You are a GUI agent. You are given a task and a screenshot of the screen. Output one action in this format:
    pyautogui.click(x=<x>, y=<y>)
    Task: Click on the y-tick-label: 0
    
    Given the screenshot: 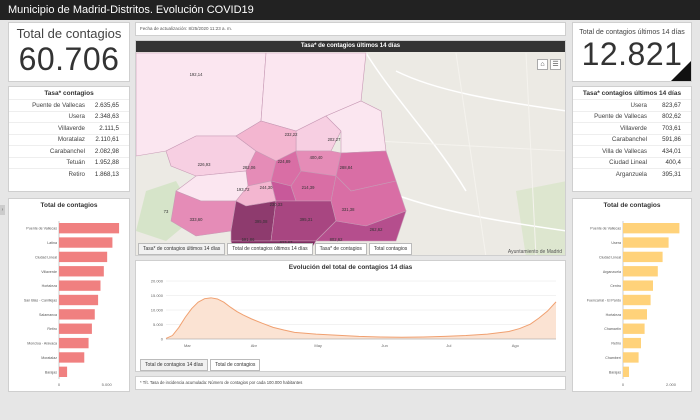 What is the action you would take?
    pyautogui.click(x=162, y=339)
    